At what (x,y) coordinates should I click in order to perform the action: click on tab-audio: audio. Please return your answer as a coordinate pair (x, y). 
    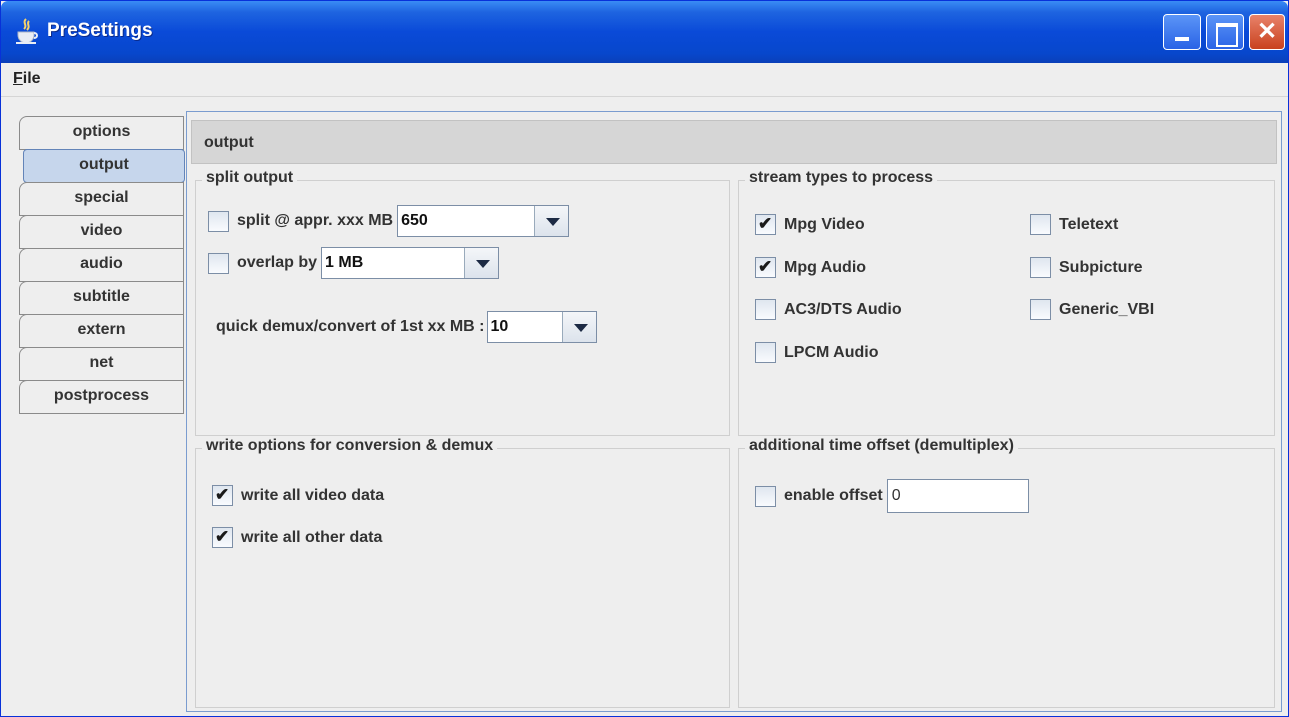
    Looking at the image, I should click on (101, 265).